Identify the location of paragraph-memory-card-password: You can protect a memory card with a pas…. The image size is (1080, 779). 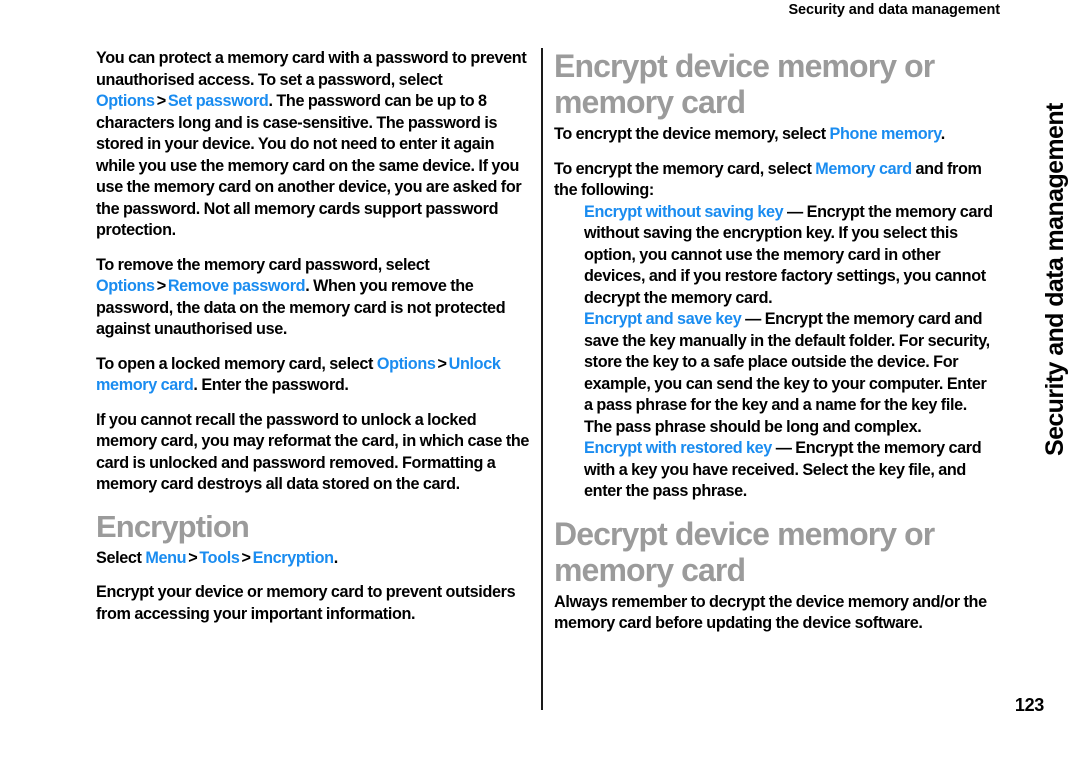
(316, 145).